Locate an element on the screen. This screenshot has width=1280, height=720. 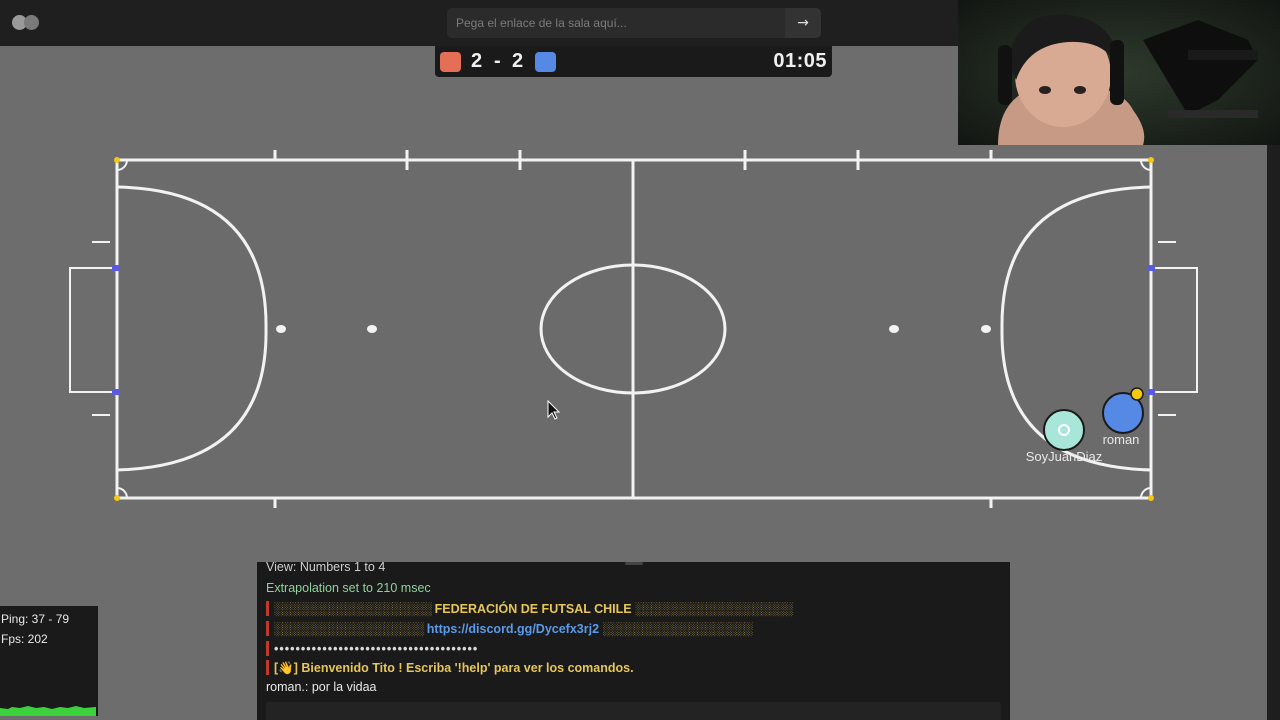
chat-message: roman.: por la vidaa is located at coordinates (321, 687).